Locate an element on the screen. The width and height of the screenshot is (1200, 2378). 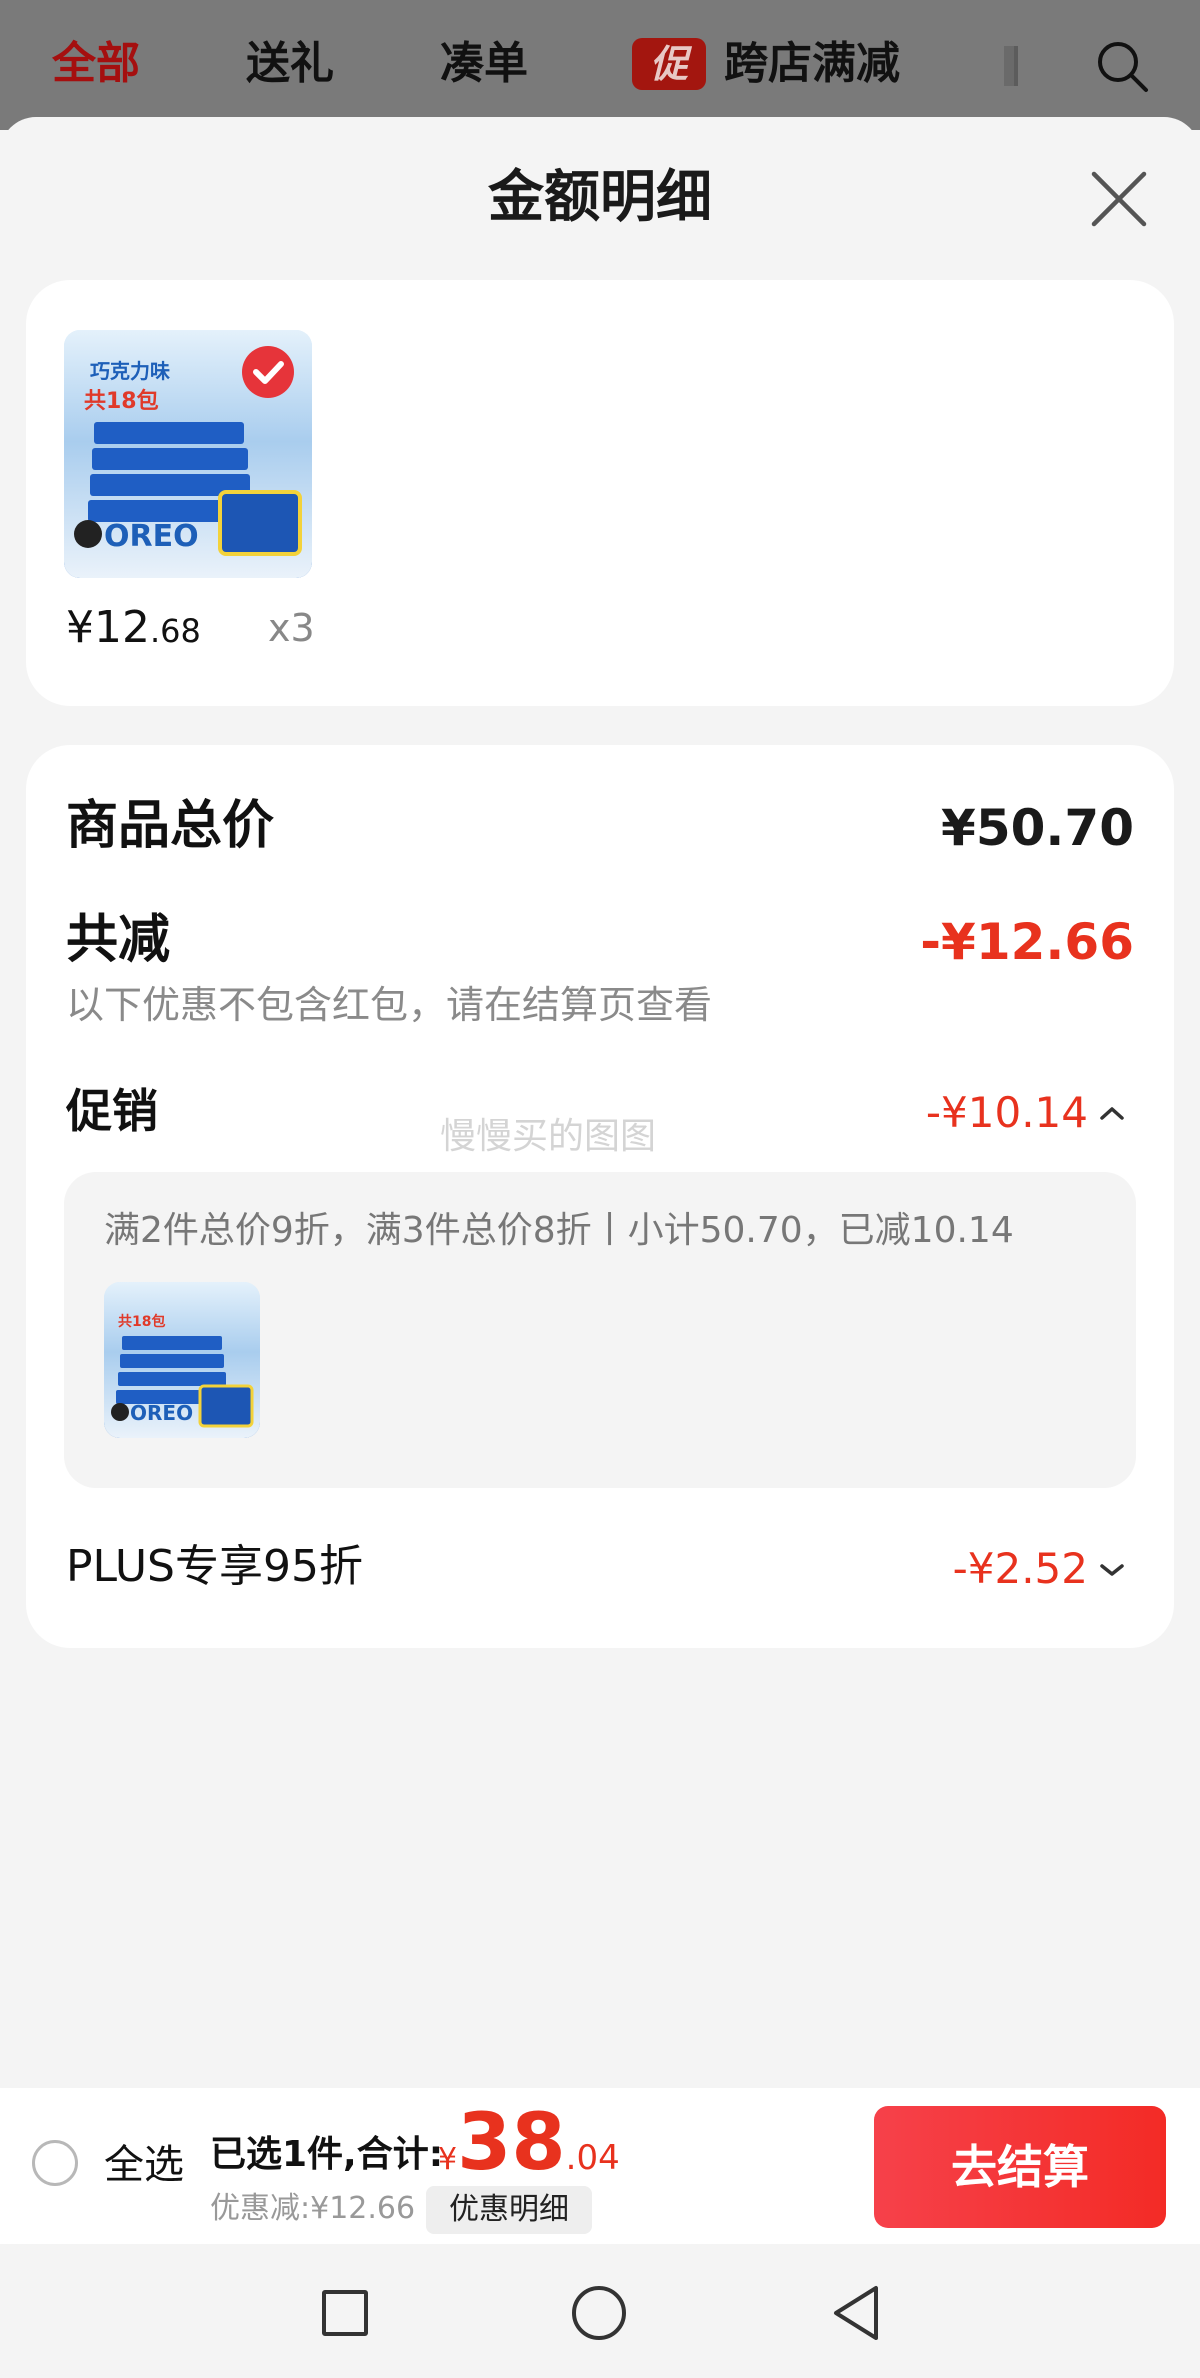
promotion-label: 促销 is located at coordinates (112, 1111).